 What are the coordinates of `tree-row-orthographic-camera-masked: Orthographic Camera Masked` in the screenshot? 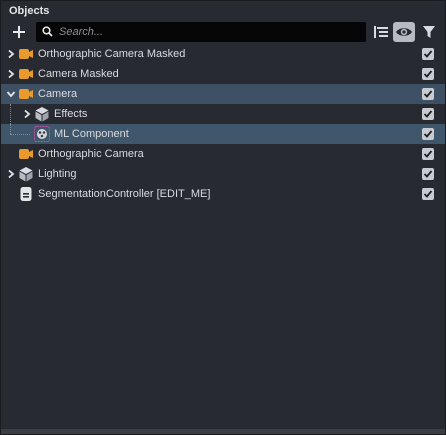 It's located at (223, 54).